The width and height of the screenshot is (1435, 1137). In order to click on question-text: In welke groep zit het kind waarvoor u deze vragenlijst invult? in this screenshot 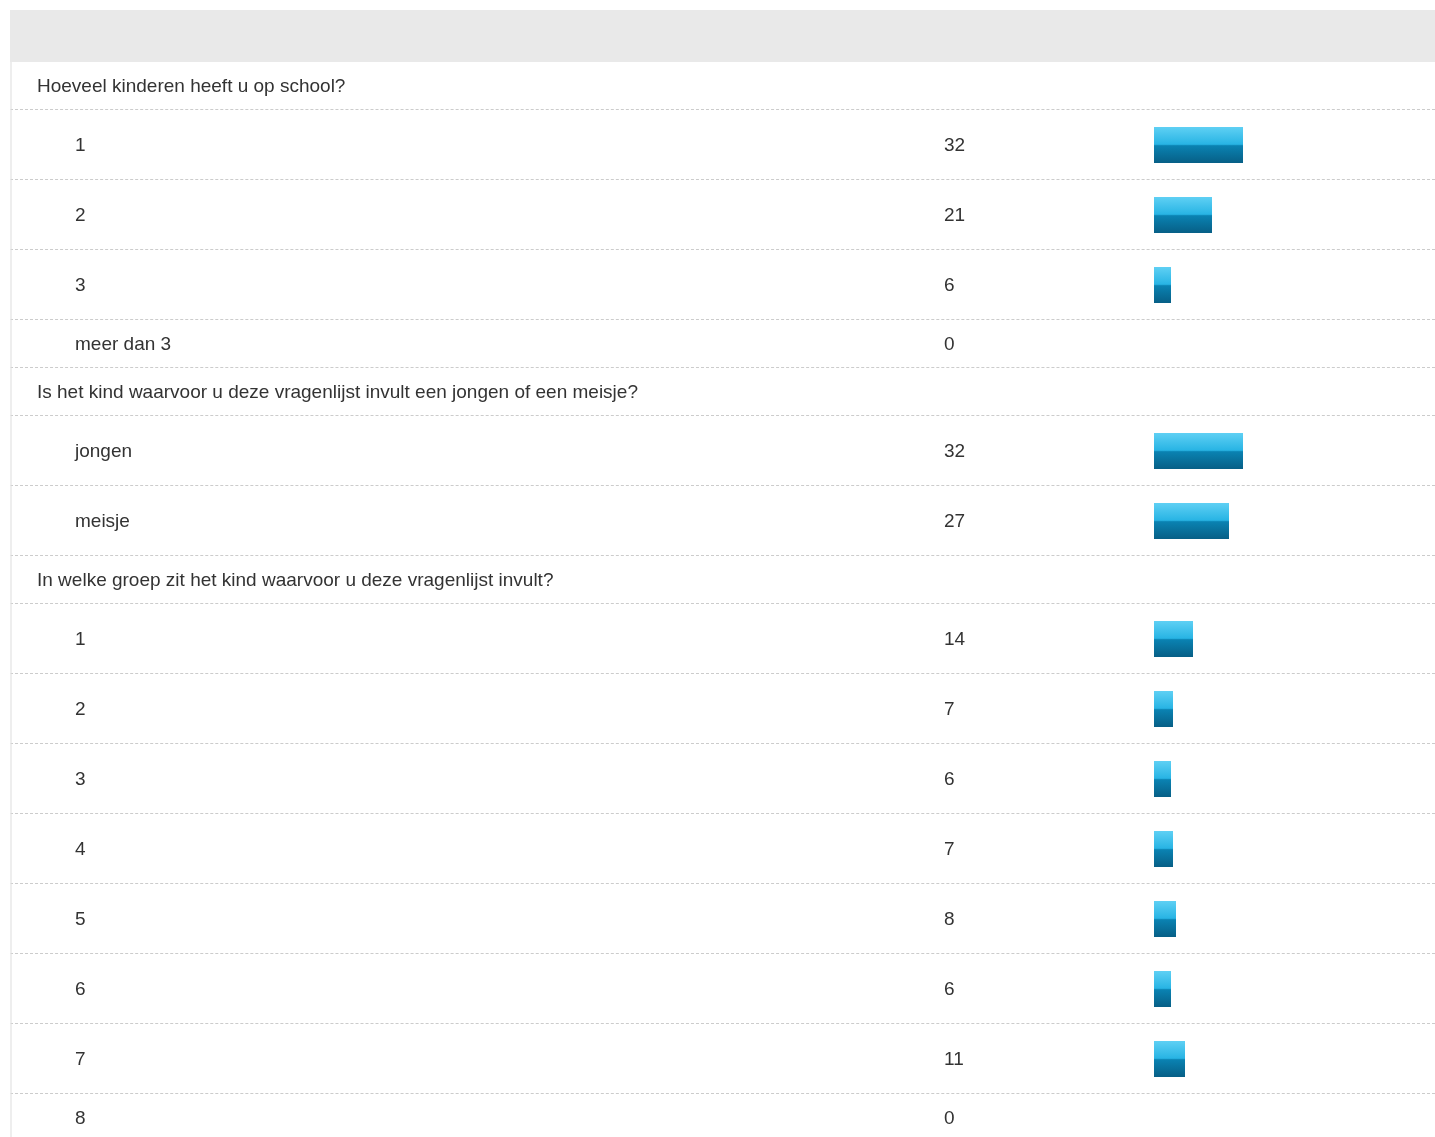, I will do `click(295, 579)`.